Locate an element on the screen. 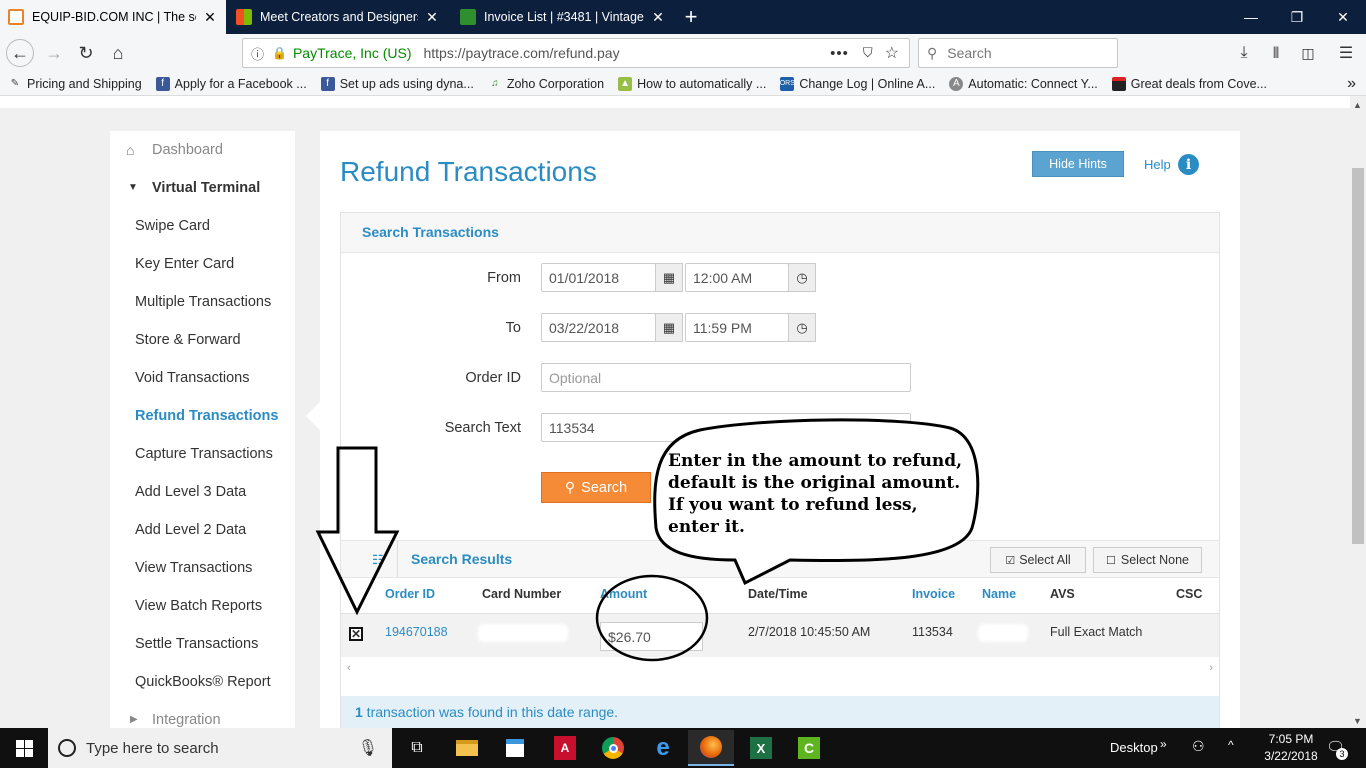 The width and height of the screenshot is (1366, 768). pocket-icon: ⛉ is located at coordinates (868, 53).